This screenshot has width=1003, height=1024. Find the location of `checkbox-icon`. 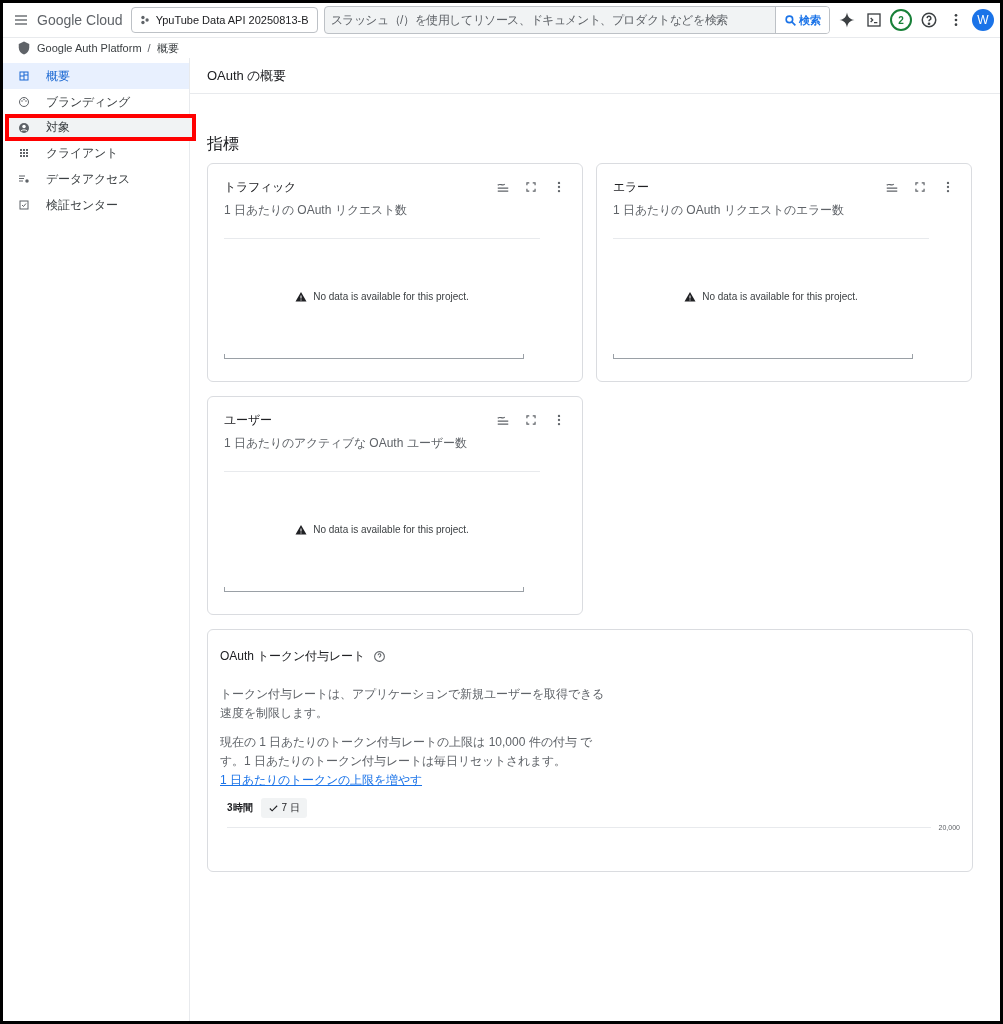

checkbox-icon is located at coordinates (24, 205).